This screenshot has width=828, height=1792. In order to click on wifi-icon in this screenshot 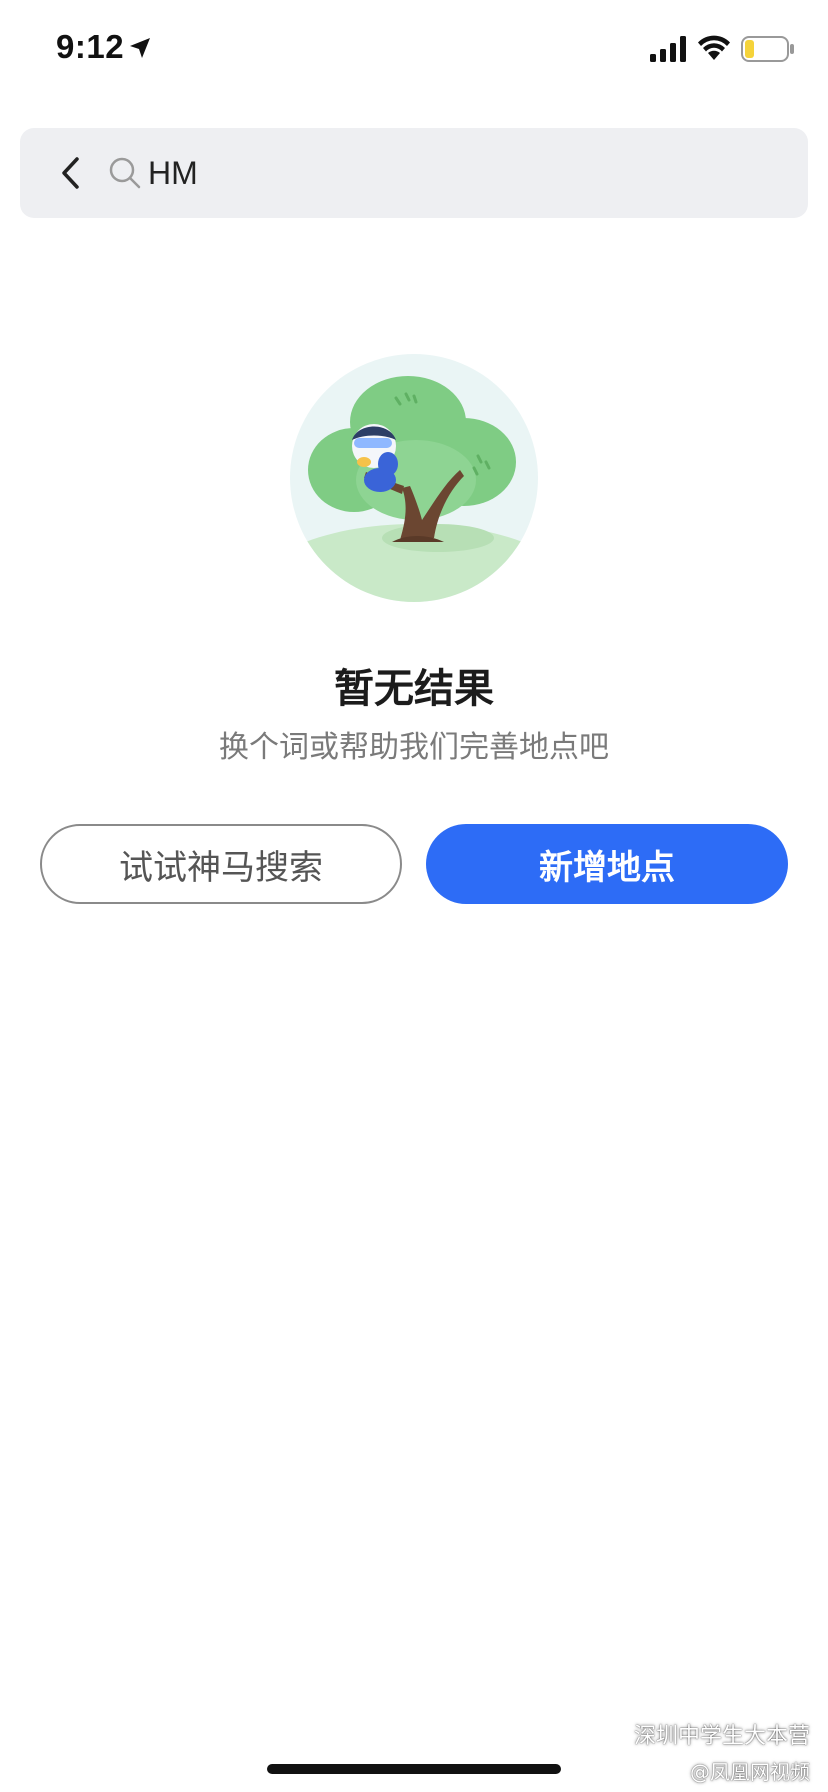, I will do `click(714, 47)`.